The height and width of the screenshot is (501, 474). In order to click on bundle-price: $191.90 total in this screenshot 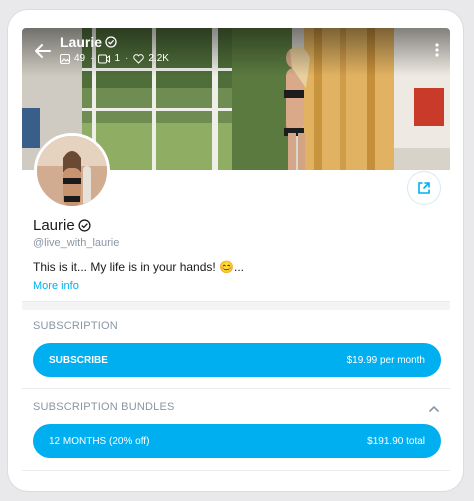, I will do `click(396, 441)`.